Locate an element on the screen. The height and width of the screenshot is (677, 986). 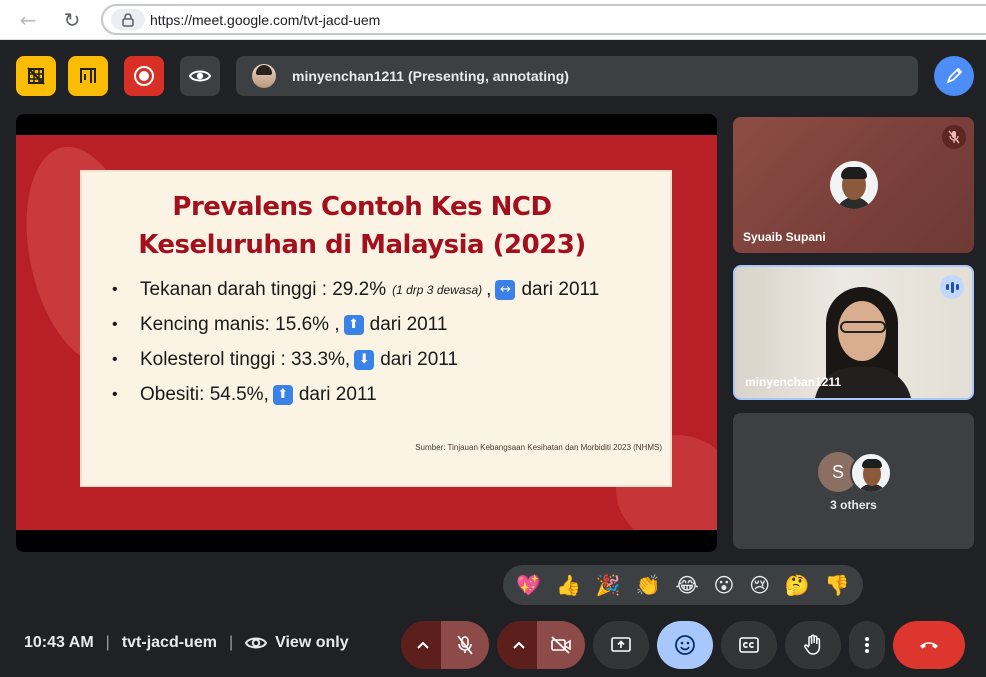
bullet-text: Tekanan darah tinggi : 29.2% is located at coordinates (263, 289).